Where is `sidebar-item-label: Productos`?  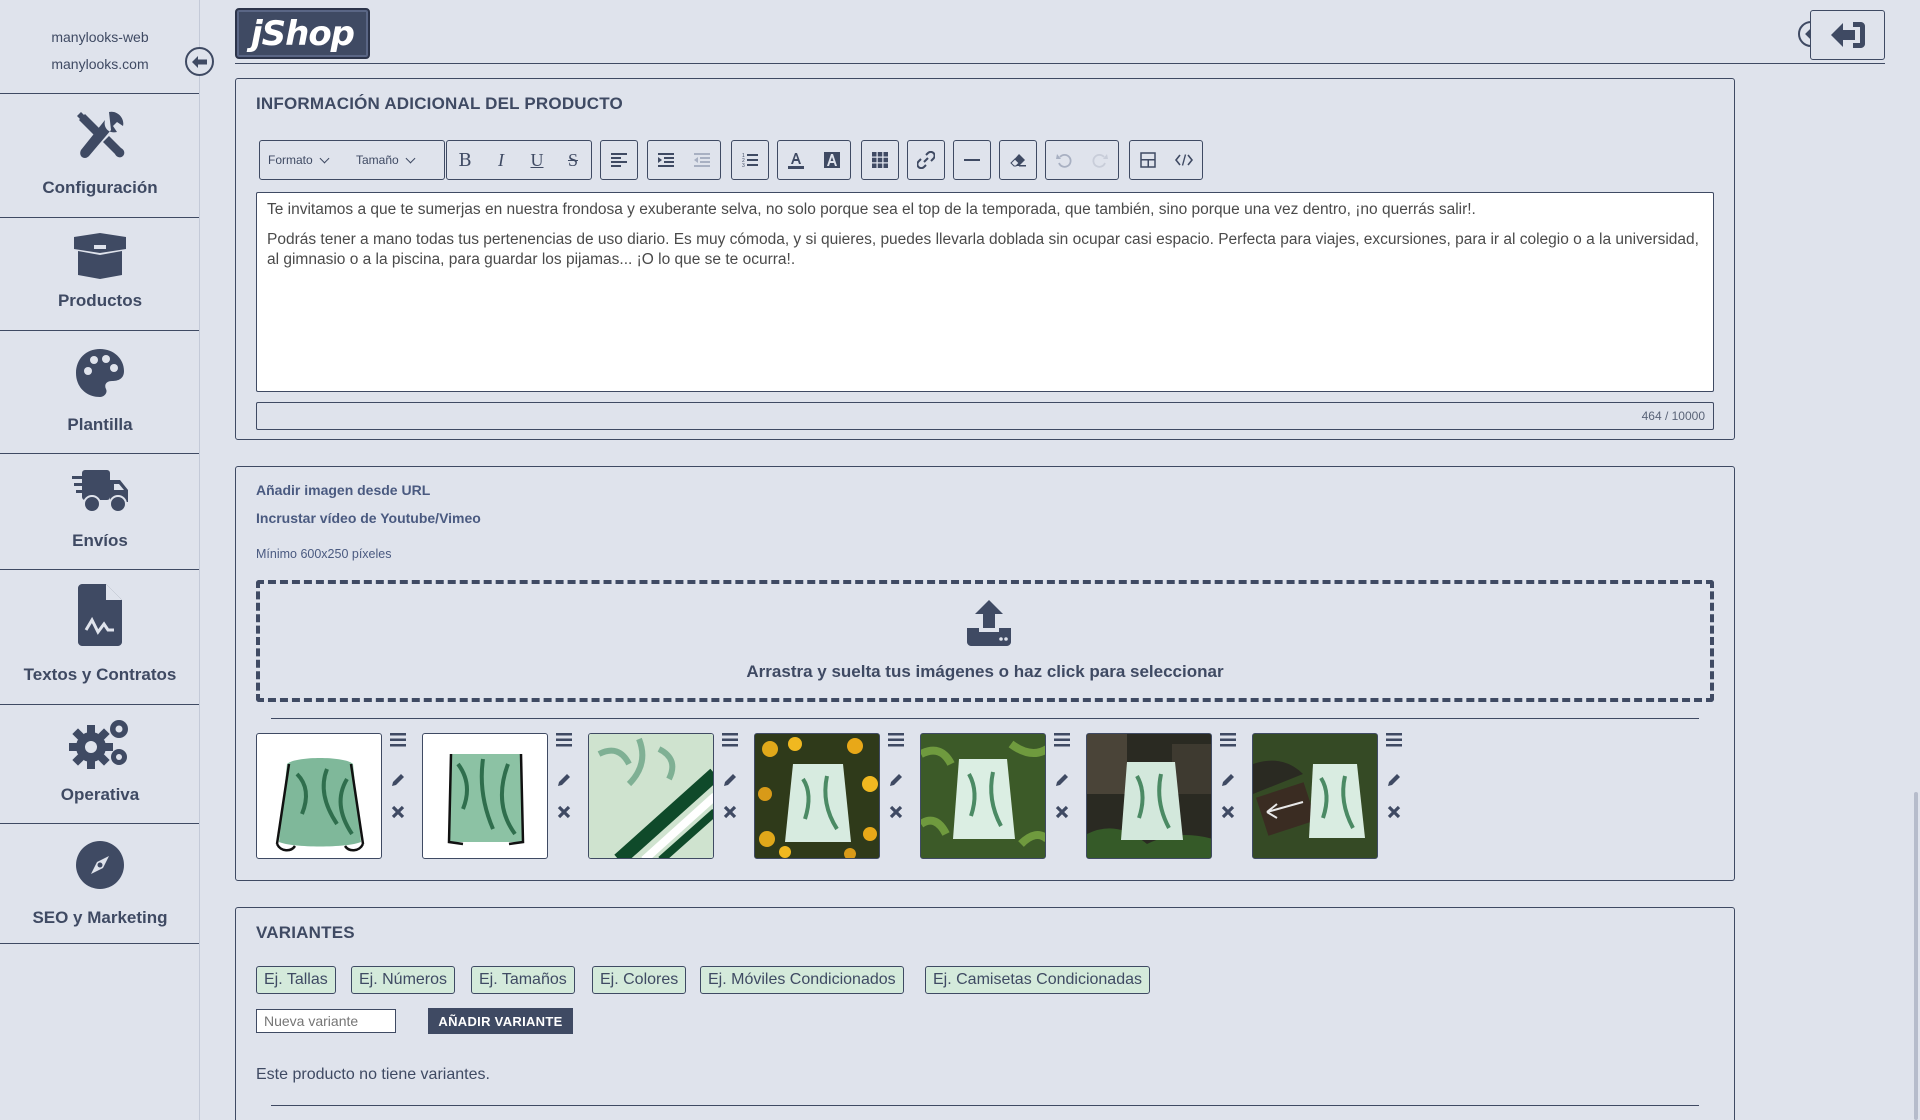
sidebar-item-label: Productos is located at coordinates (100, 300).